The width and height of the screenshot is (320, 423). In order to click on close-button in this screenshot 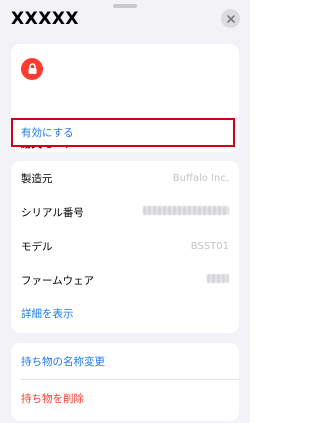, I will do `click(230, 18)`.